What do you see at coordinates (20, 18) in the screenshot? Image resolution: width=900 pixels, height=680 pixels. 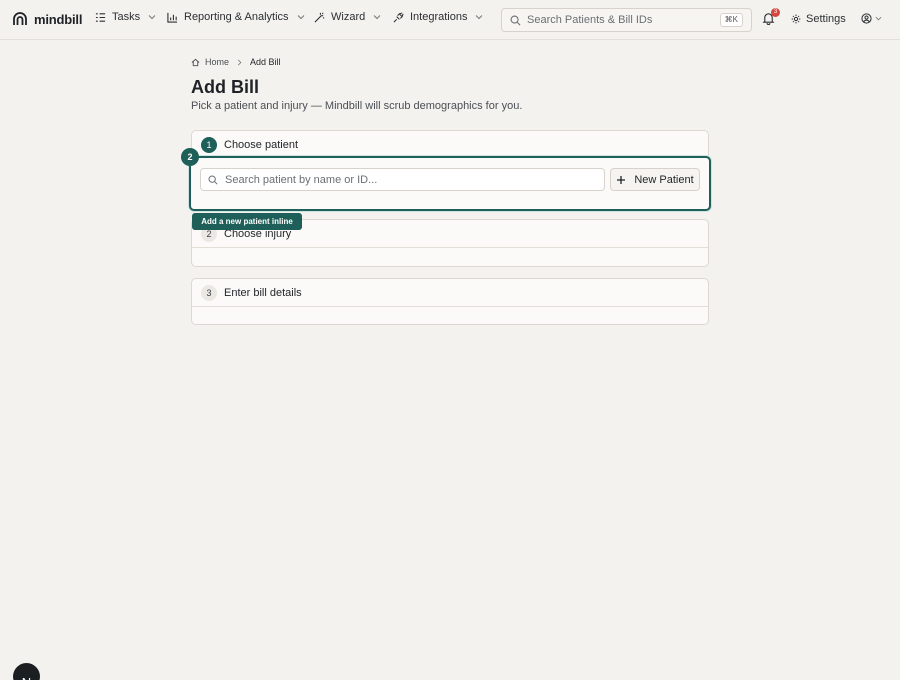 I see `mindbill-logo-icon` at bounding box center [20, 18].